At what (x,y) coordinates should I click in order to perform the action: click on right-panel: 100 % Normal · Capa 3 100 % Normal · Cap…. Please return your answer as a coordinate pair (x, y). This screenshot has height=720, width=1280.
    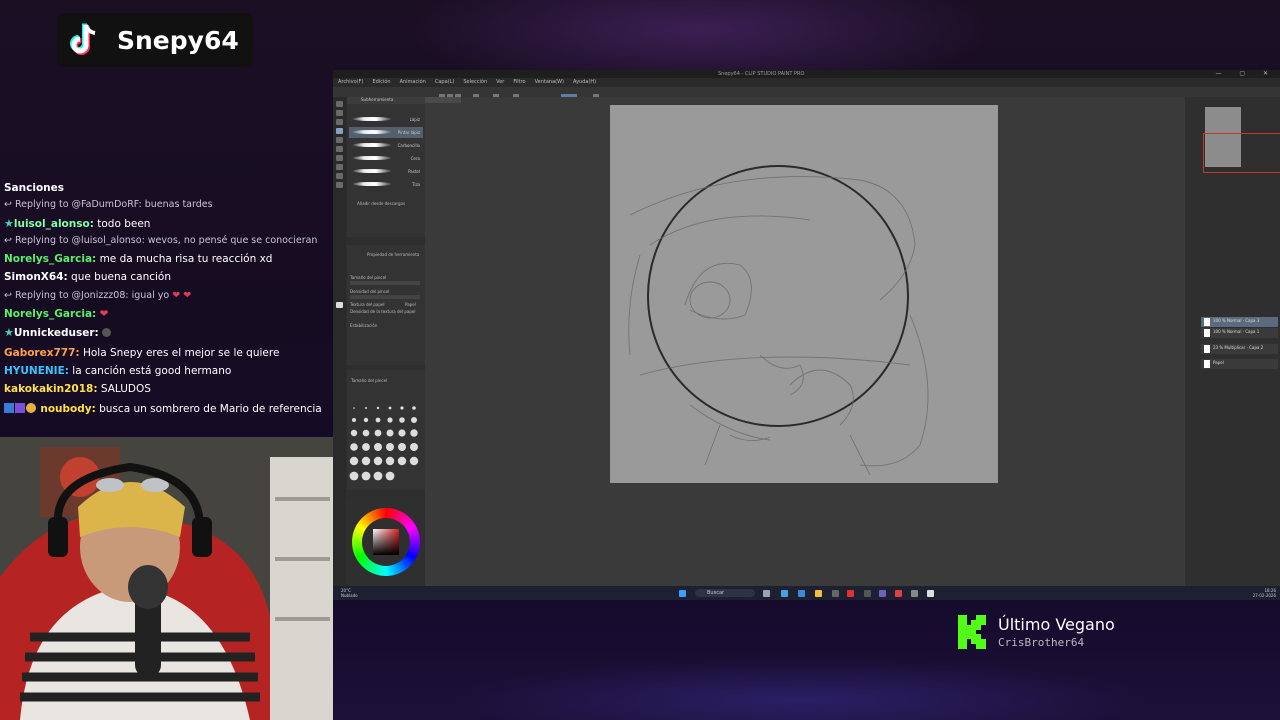
    Looking at the image, I should click on (1232, 342).